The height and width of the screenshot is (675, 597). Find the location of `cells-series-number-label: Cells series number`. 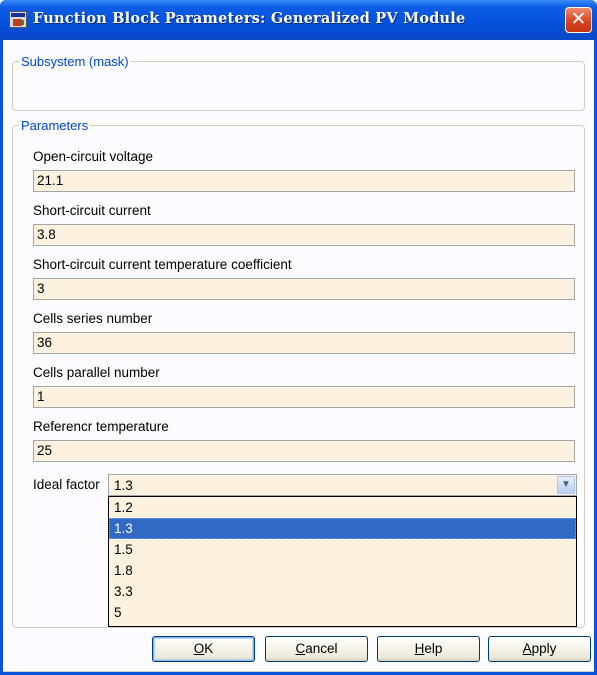

cells-series-number-label: Cells series number is located at coordinates (93, 318).